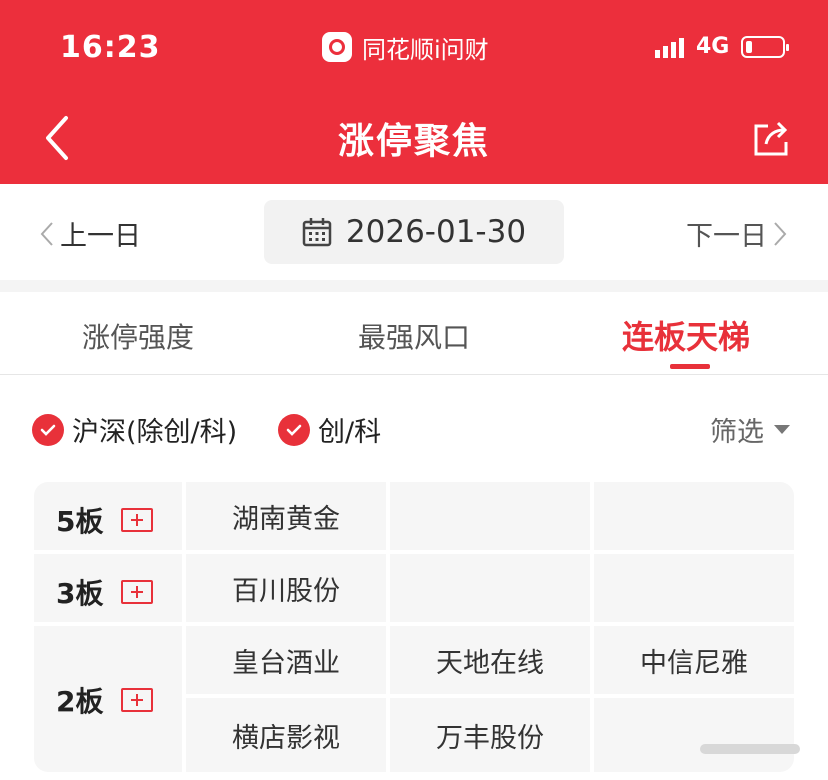 The height and width of the screenshot is (780, 828). What do you see at coordinates (425, 49) in the screenshot?
I see `status-app-name: 同花顺i问财` at bounding box center [425, 49].